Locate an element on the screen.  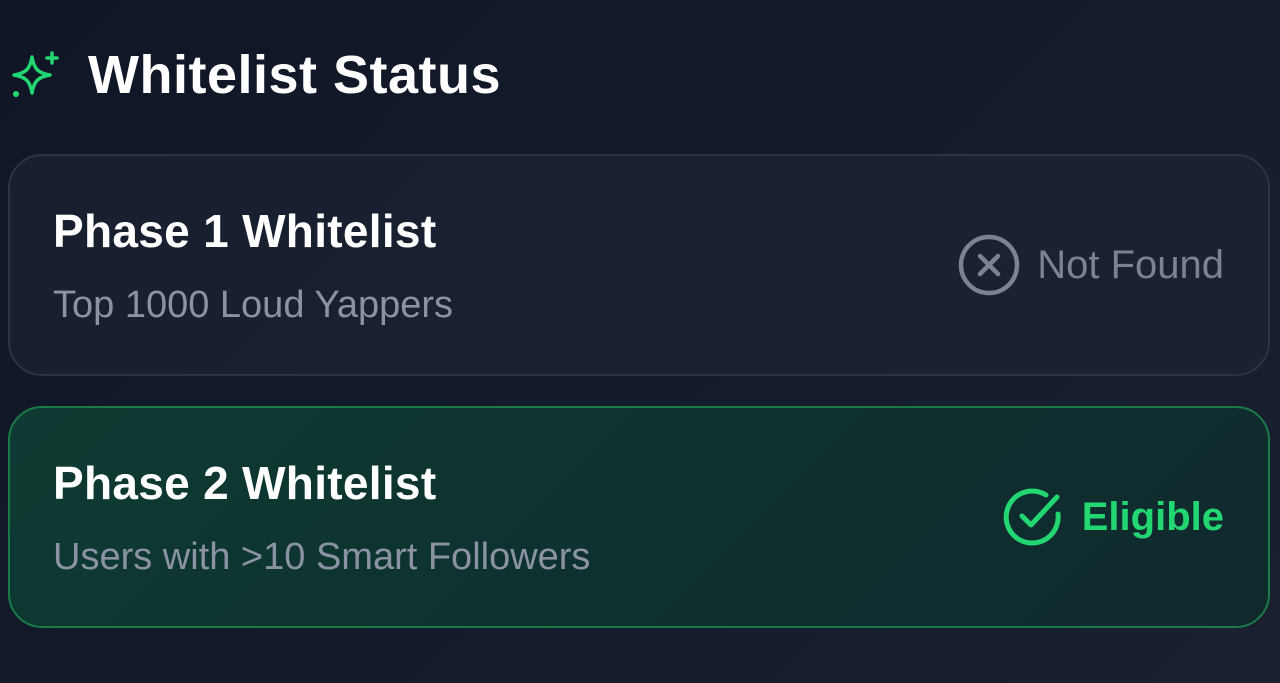
section-header: Whitelist Status is located at coordinates (255, 75).